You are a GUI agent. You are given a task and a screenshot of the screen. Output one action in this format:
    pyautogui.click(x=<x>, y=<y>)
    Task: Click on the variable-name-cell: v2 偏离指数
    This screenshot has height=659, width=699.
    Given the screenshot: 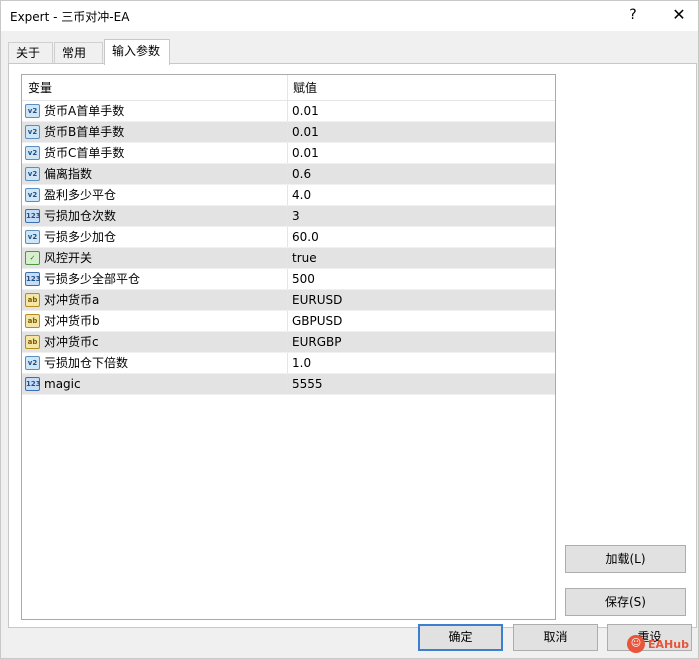 What is the action you would take?
    pyautogui.click(x=155, y=174)
    